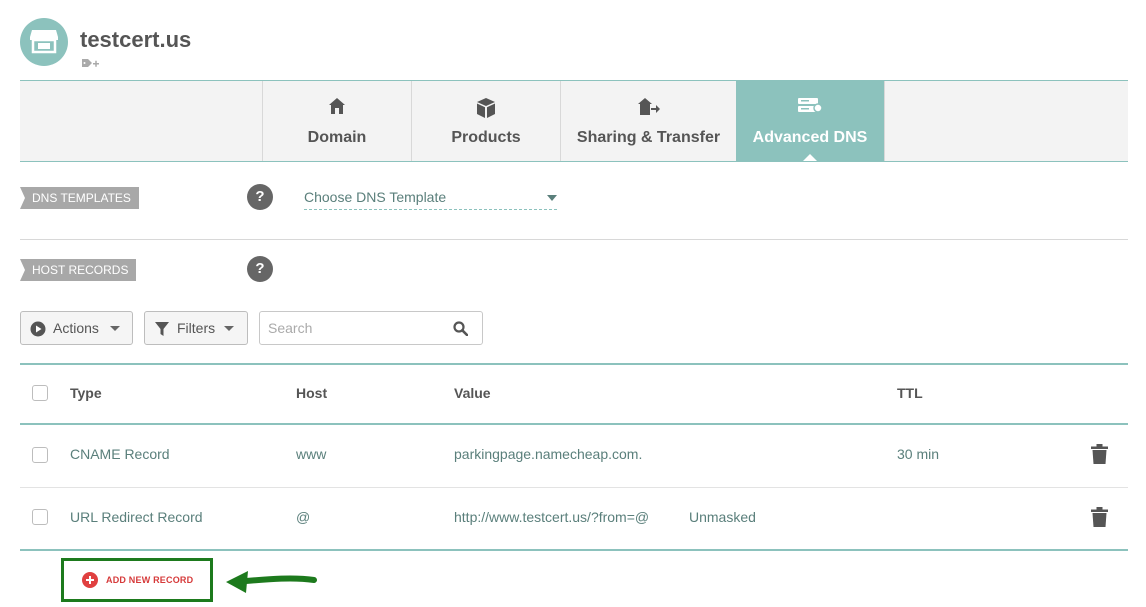 The height and width of the screenshot is (607, 1146). I want to click on row-divider, so click(574, 487).